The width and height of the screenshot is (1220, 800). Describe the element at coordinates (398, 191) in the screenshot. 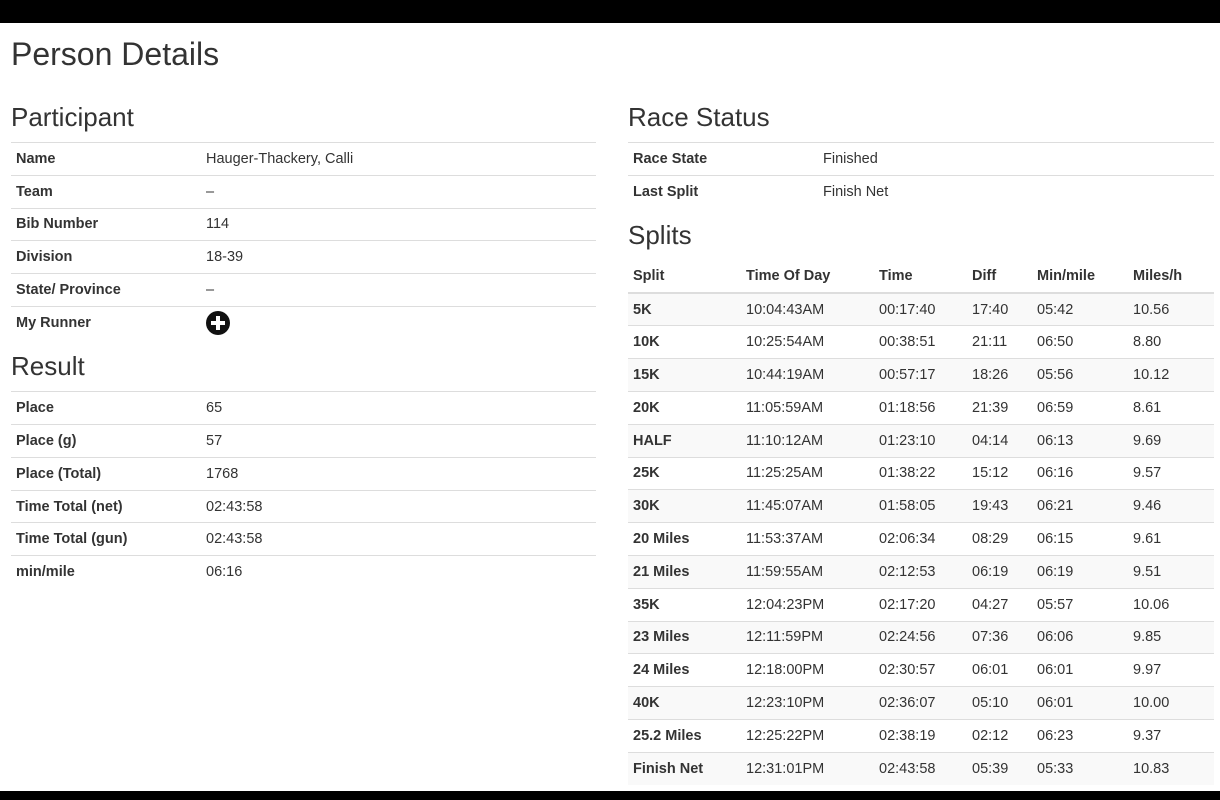

I see `info-value: –` at that location.